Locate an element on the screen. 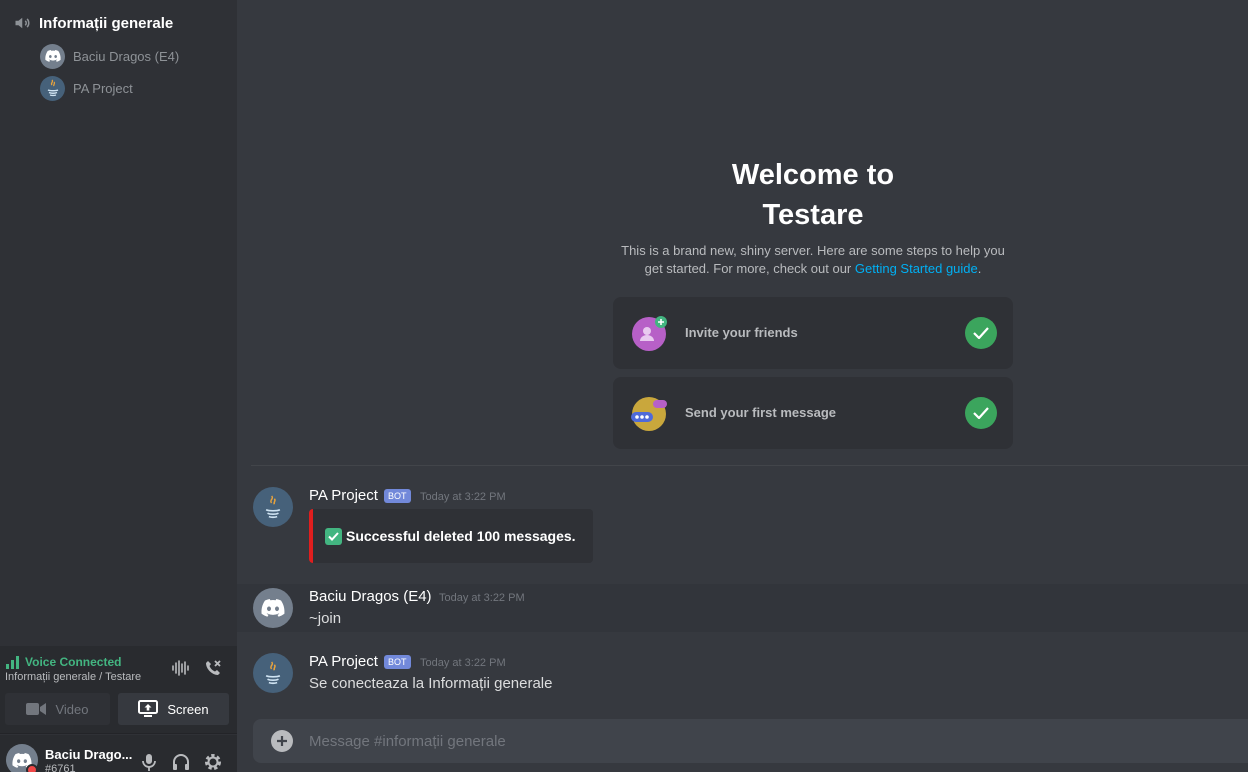  video-label: Video is located at coordinates (72, 709).